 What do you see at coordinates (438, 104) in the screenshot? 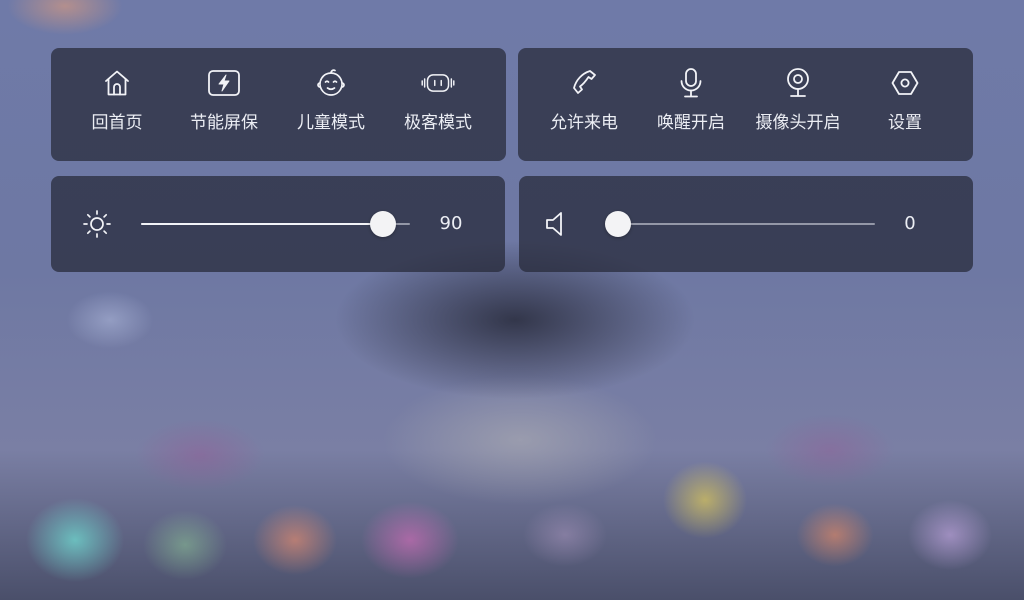
I see `geek-mode-button: 极客模式` at bounding box center [438, 104].